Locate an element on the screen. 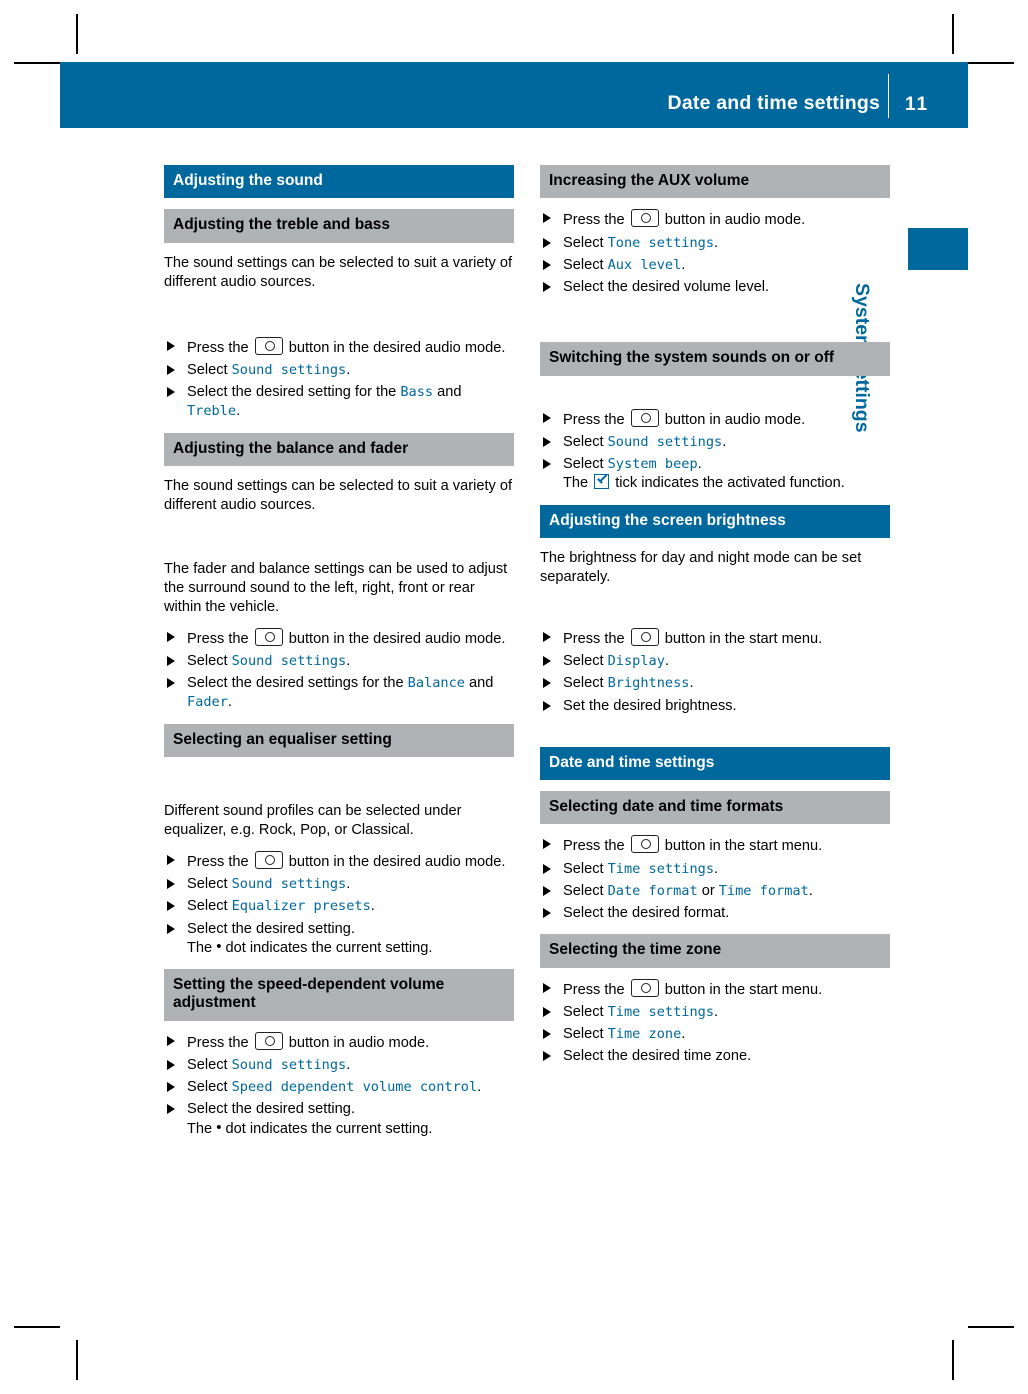 This screenshot has width=1028, height=1394. menu-item-label: Fader is located at coordinates (207, 702).